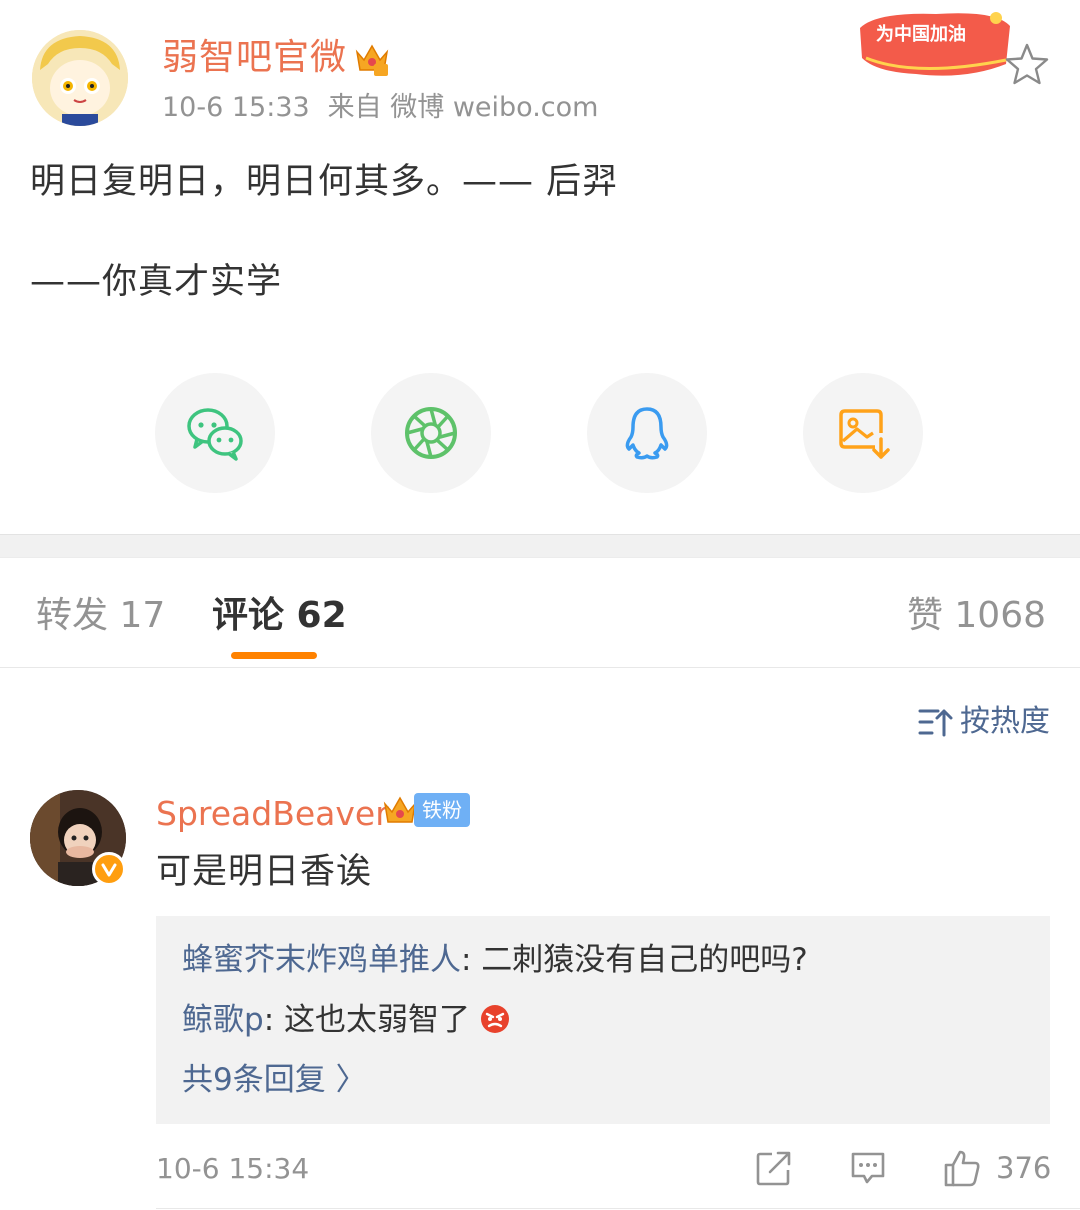  I want to click on repost-comment-button, so click(774, 1168).